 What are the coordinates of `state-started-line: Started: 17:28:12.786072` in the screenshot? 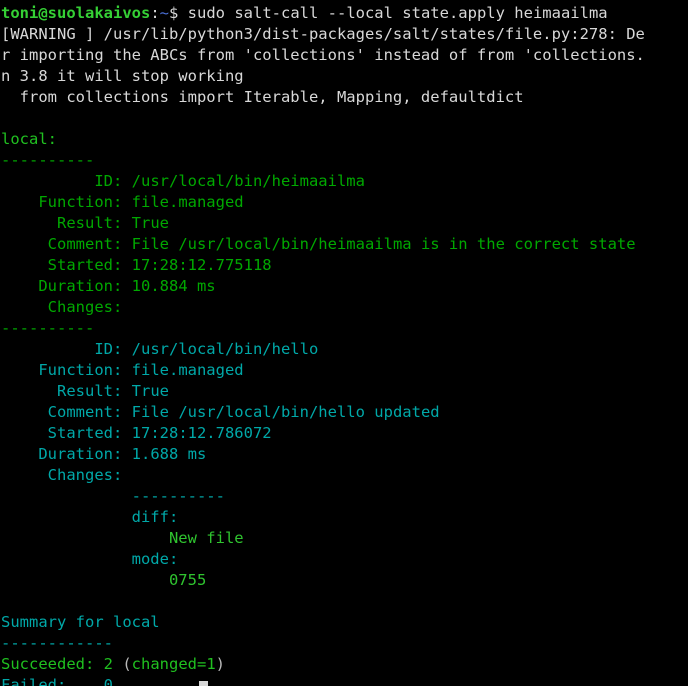 It's located at (344, 433).